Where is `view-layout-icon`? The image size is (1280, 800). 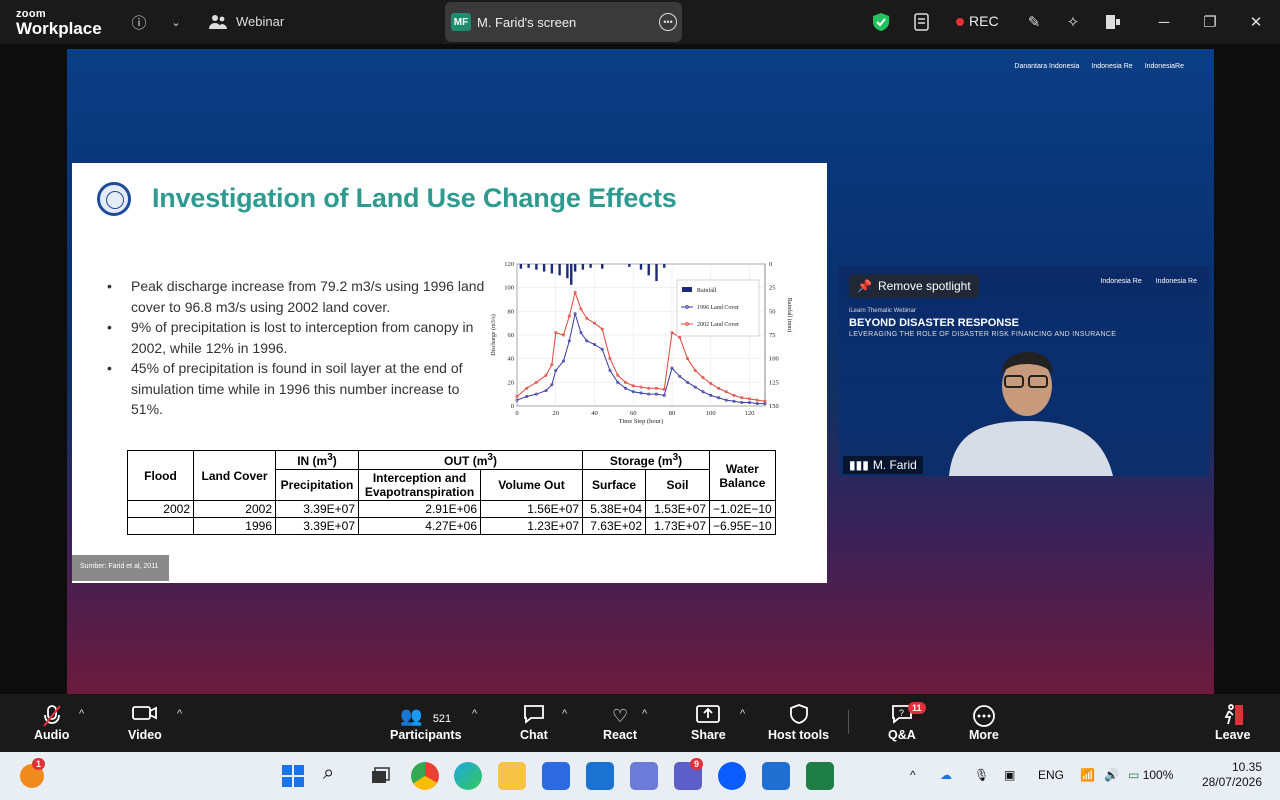
view-layout-icon is located at coordinates (1113, 22).